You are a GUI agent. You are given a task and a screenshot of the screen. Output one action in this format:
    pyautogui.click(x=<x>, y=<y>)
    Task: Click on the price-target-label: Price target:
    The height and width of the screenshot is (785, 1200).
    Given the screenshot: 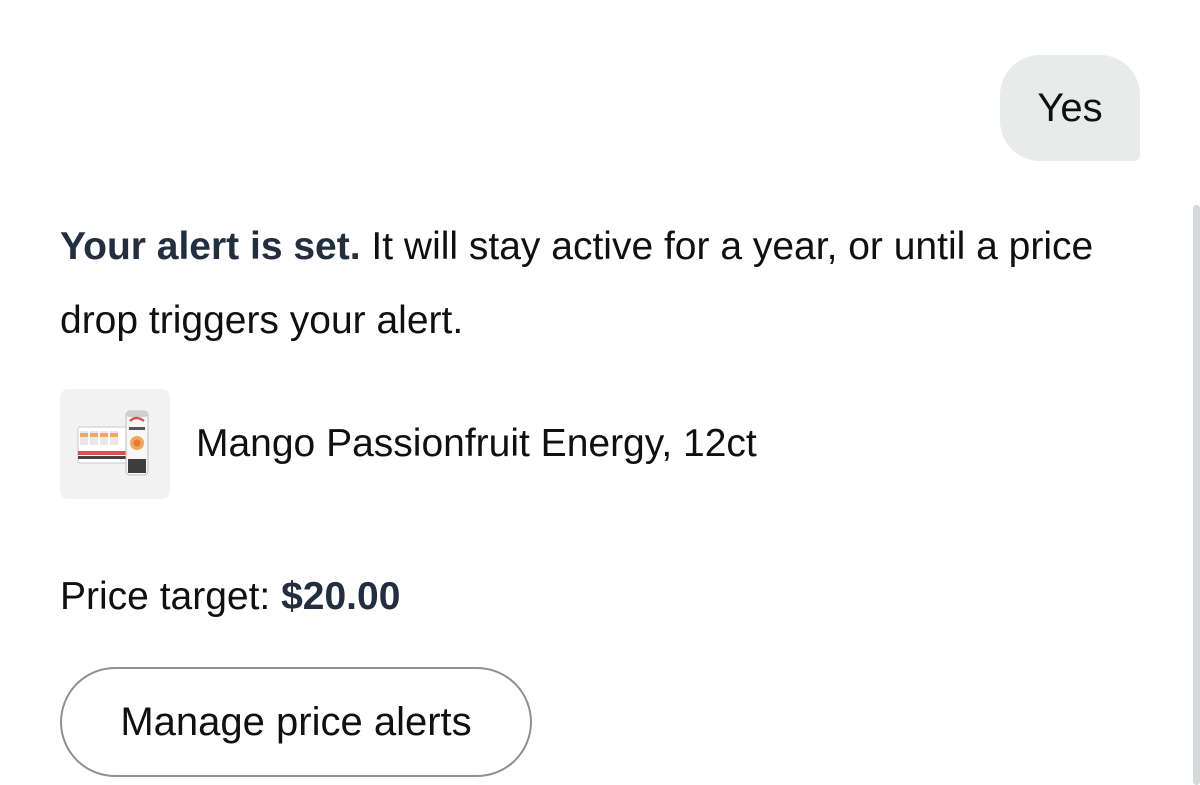 What is the action you would take?
    pyautogui.click(x=171, y=596)
    